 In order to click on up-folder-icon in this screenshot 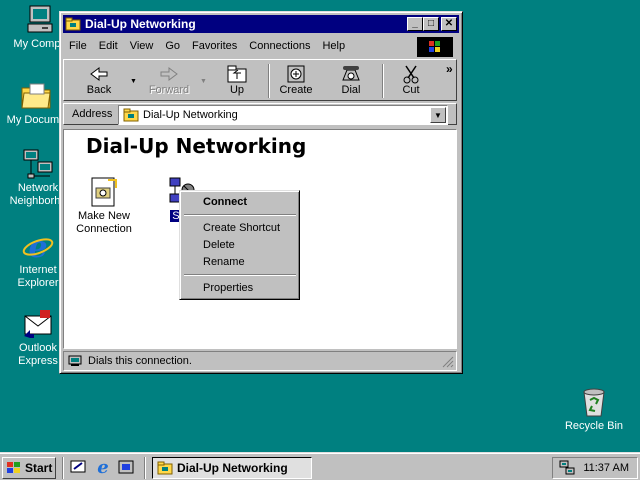, I will do `click(237, 74)`.